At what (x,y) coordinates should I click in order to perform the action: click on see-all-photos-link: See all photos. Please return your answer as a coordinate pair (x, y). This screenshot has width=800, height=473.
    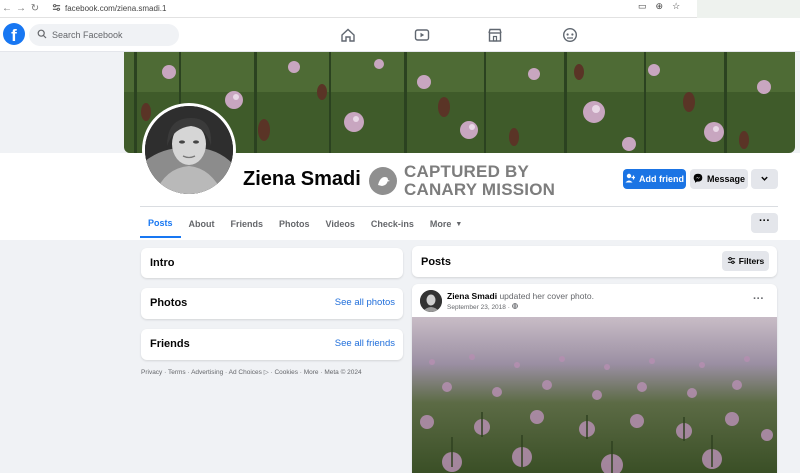
    Looking at the image, I should click on (365, 302).